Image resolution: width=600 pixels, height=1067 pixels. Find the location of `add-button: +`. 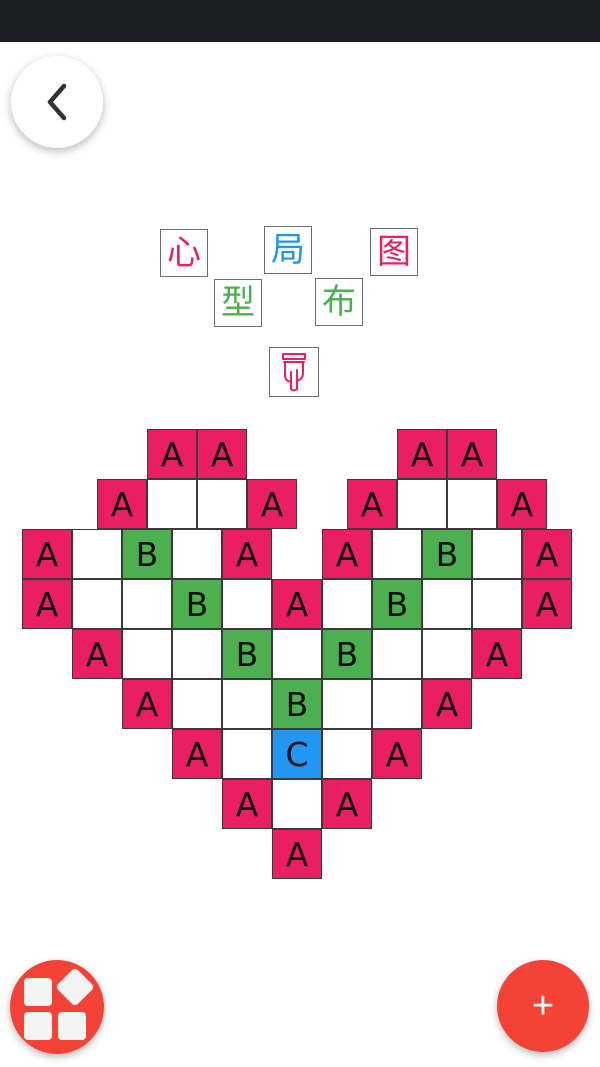

add-button: + is located at coordinates (543, 1006).